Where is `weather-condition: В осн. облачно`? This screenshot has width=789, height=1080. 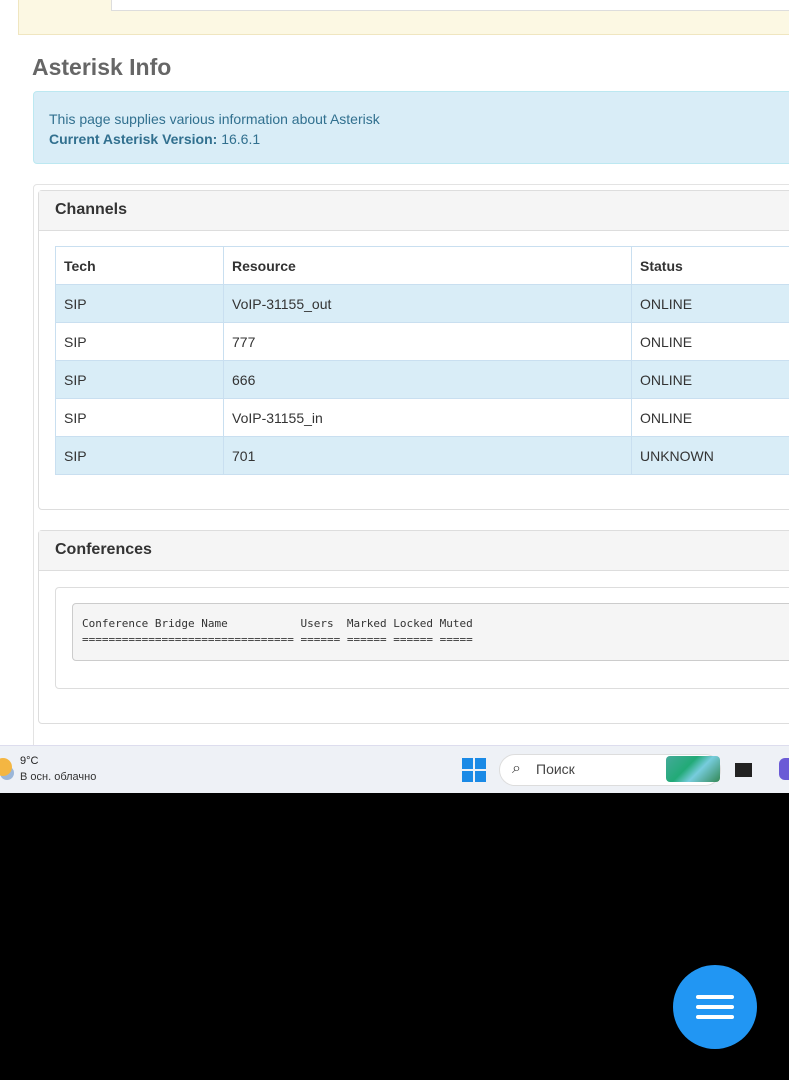
weather-condition: В осн. облачно is located at coordinates (58, 777).